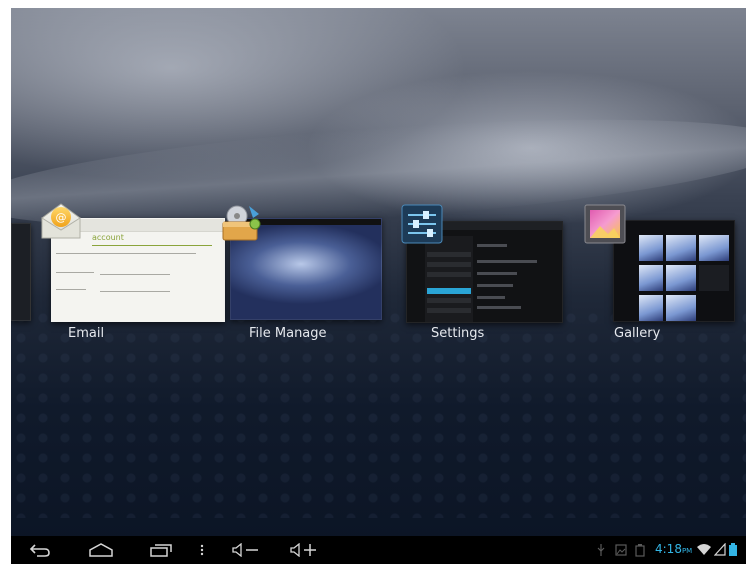 This screenshot has height=564, width=746. I want to click on volume-up-icon, so click(303, 550).